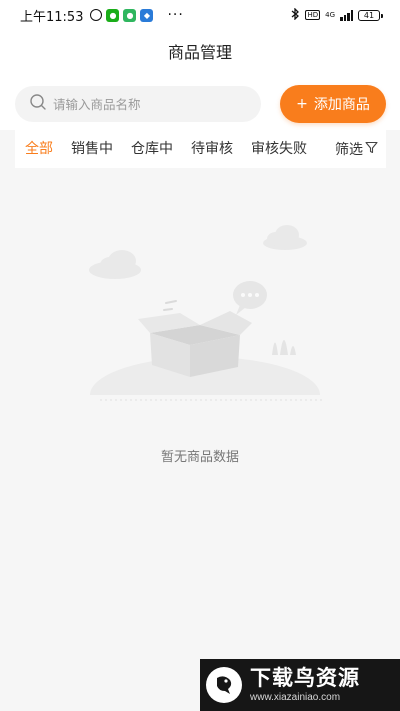 The width and height of the screenshot is (400, 711). Describe the element at coordinates (295, 14) in the screenshot. I see `bluetooth-icon` at that location.